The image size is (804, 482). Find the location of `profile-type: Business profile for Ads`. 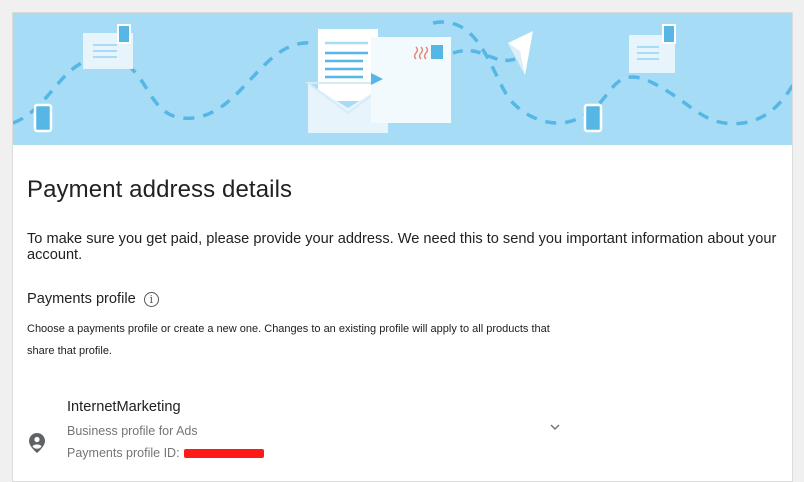

profile-type: Business profile for Ads is located at coordinates (132, 431).